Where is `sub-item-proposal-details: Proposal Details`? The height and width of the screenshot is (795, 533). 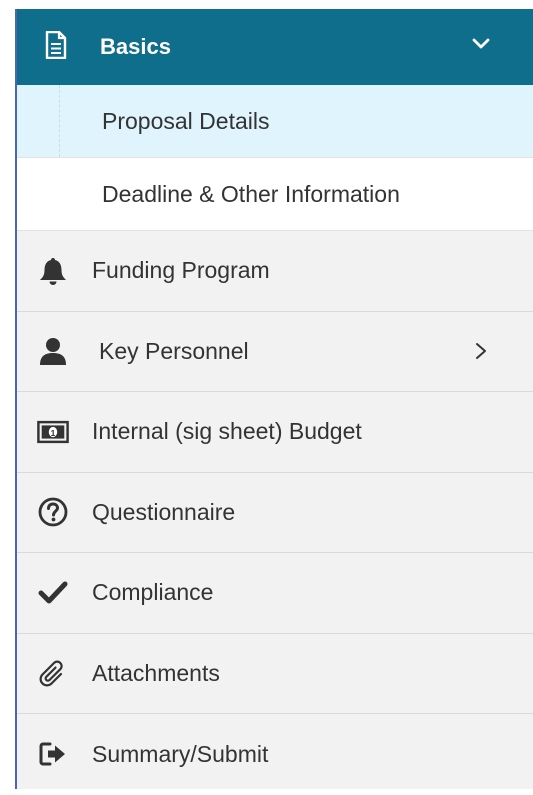
sub-item-proposal-details: Proposal Details is located at coordinates (275, 121).